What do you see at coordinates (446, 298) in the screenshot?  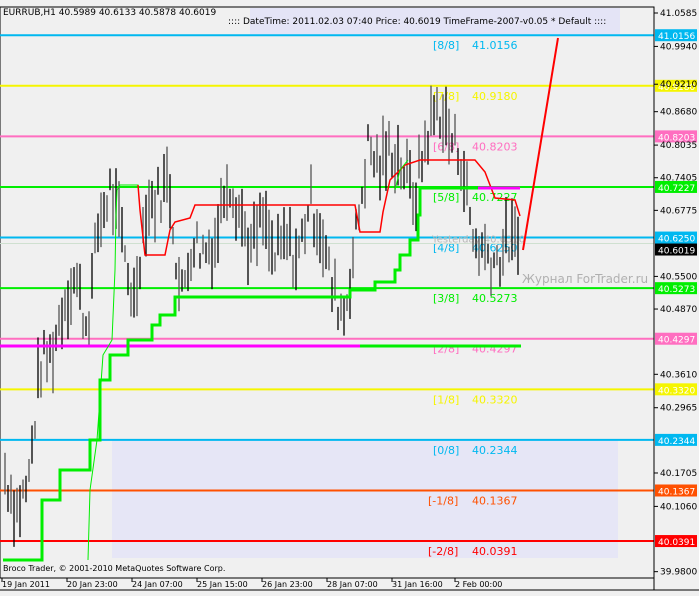 I see `murrey-tag: [3/8]` at bounding box center [446, 298].